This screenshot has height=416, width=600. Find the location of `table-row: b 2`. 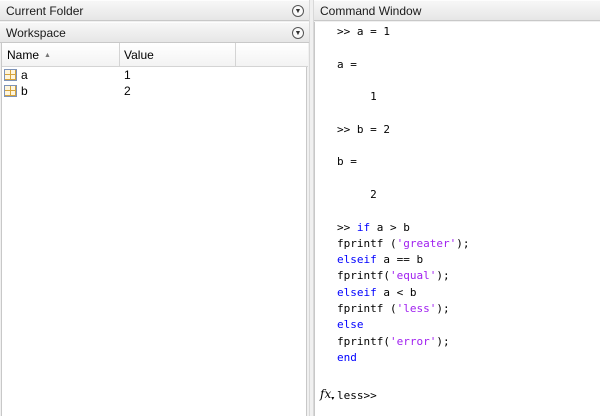

table-row: b 2 is located at coordinates (155, 91).